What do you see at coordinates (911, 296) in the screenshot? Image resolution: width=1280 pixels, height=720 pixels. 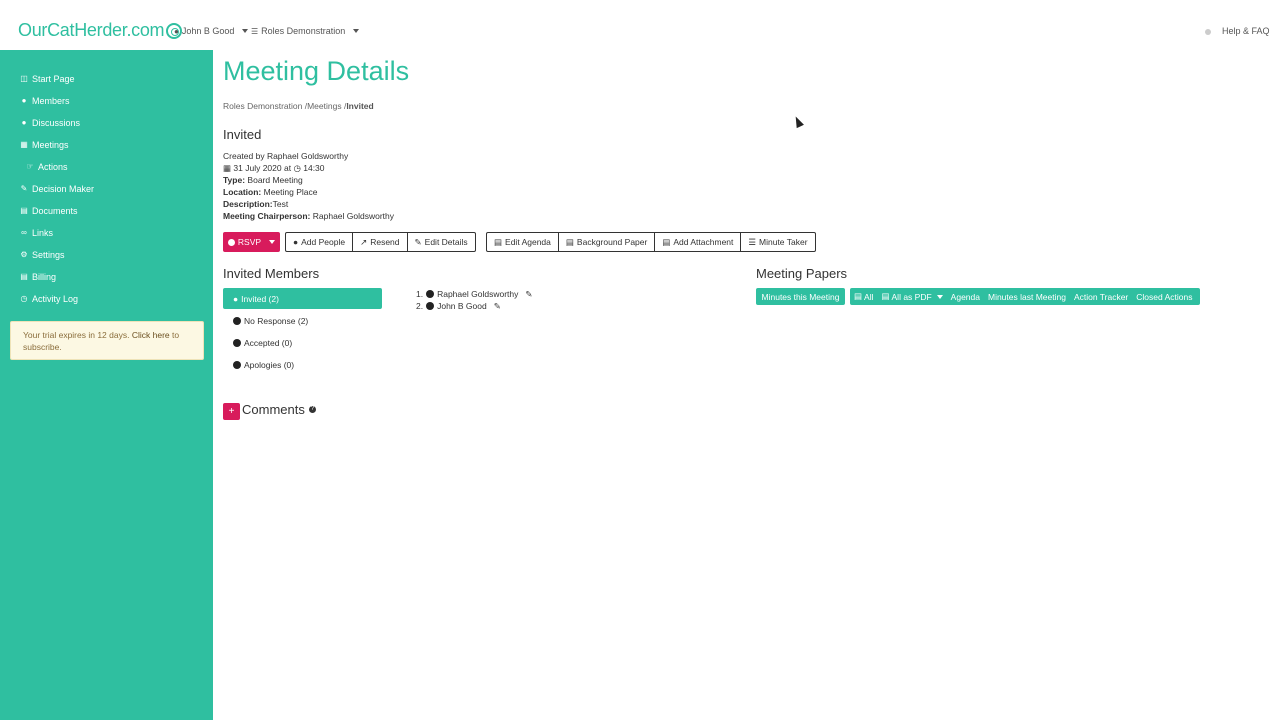 I see `all-as-pdf-button: ▤ All as PDF` at bounding box center [911, 296].